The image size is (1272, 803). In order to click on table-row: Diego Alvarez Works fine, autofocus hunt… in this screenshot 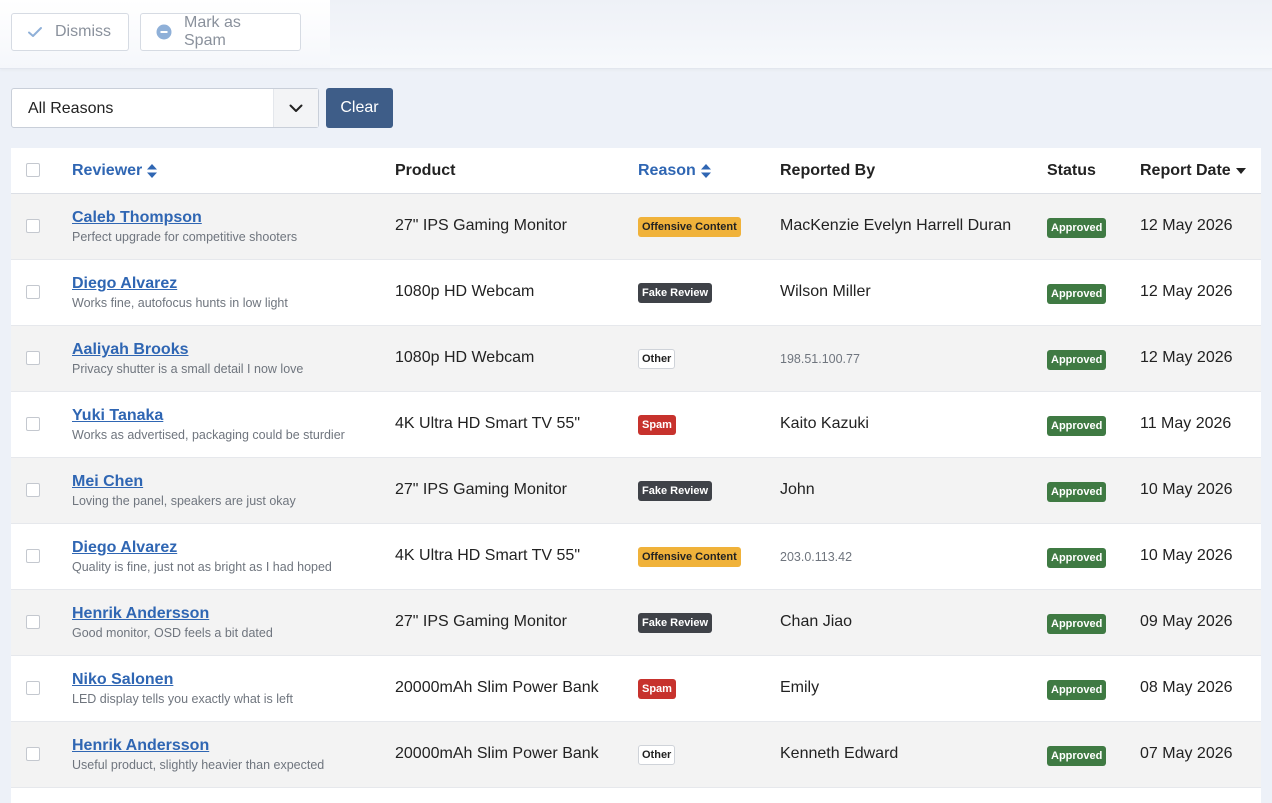, I will do `click(636, 293)`.